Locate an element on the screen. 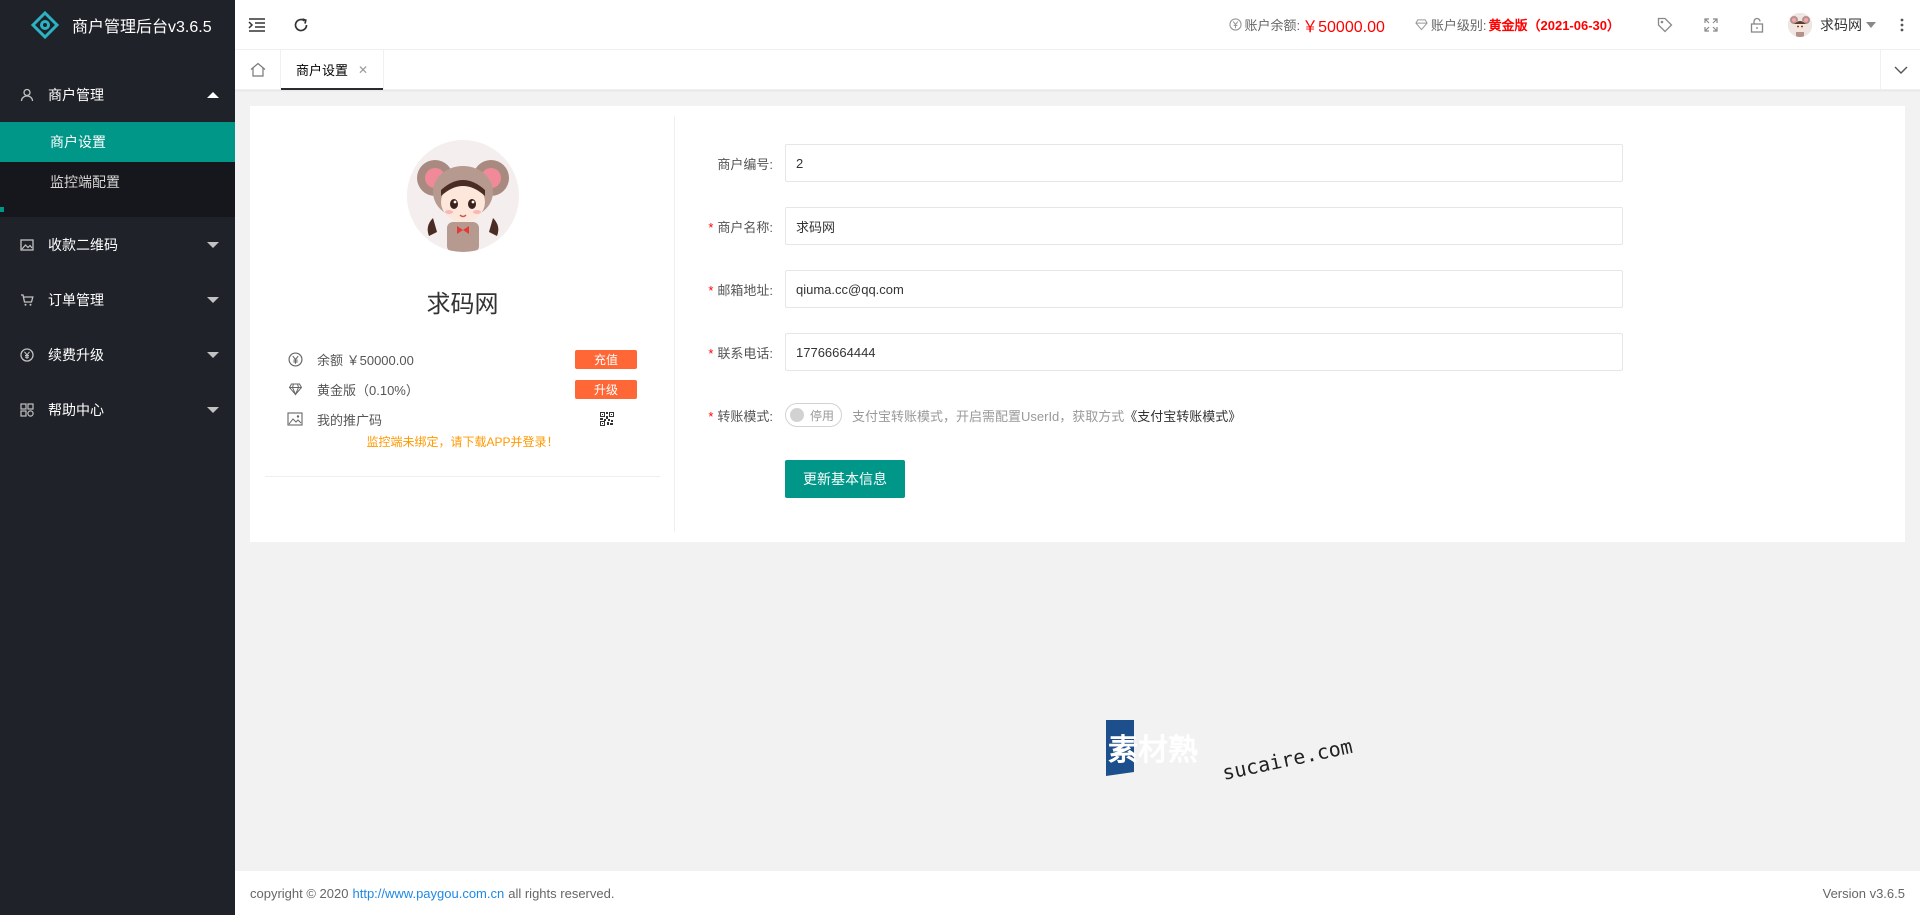  merchant-id-field is located at coordinates (1204, 163).